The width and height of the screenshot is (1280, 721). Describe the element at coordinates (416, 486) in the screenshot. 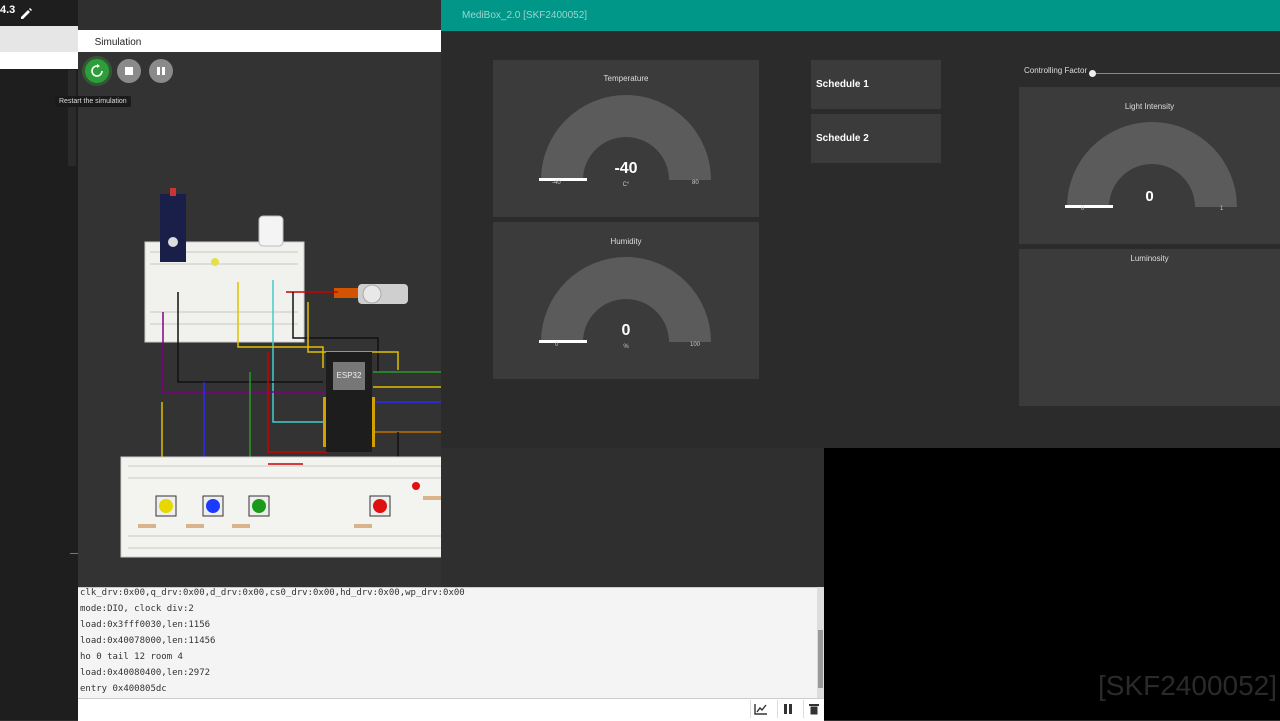

I see `red-led` at that location.